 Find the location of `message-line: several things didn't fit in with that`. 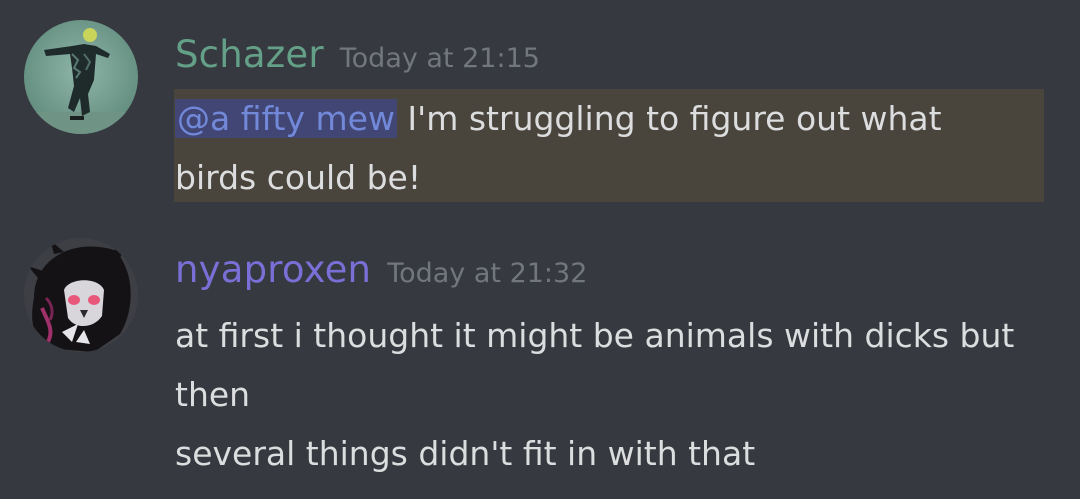

message-line: several things didn't fit in with that is located at coordinates (465, 453).